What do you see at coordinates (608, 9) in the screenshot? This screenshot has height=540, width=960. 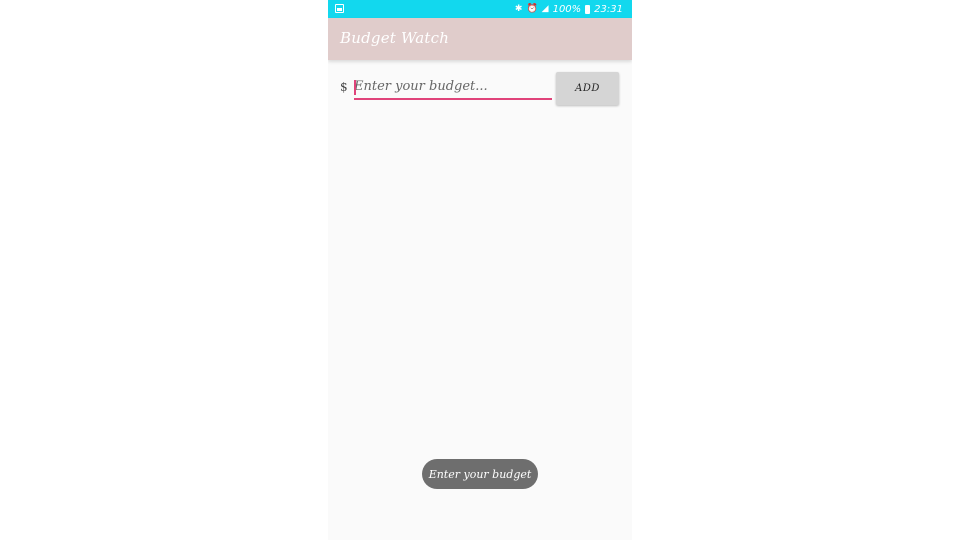 I see `status-time: 23:31` at bounding box center [608, 9].